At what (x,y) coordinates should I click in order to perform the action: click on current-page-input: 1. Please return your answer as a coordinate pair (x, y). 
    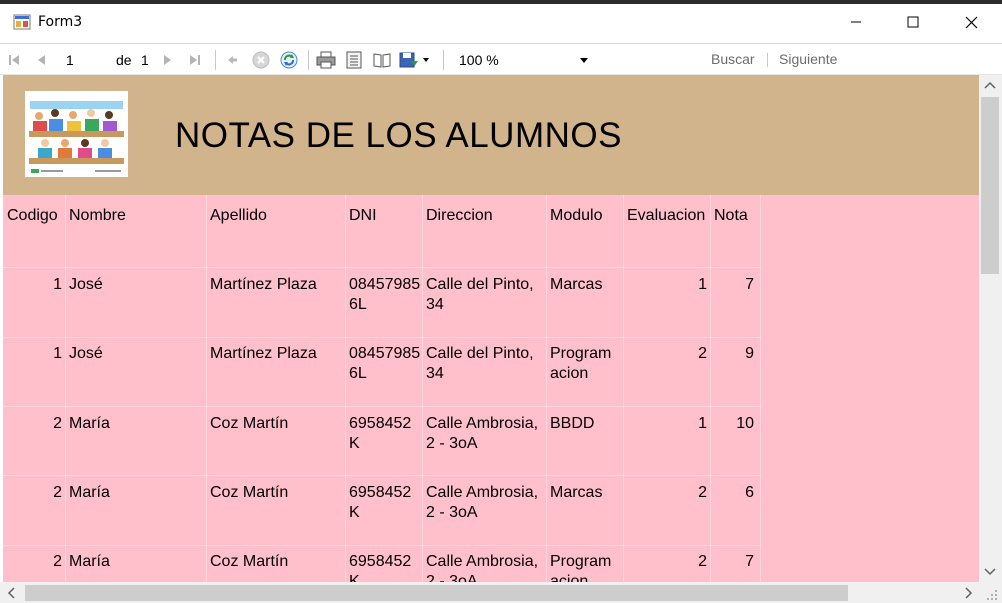
    Looking at the image, I should click on (85, 60).